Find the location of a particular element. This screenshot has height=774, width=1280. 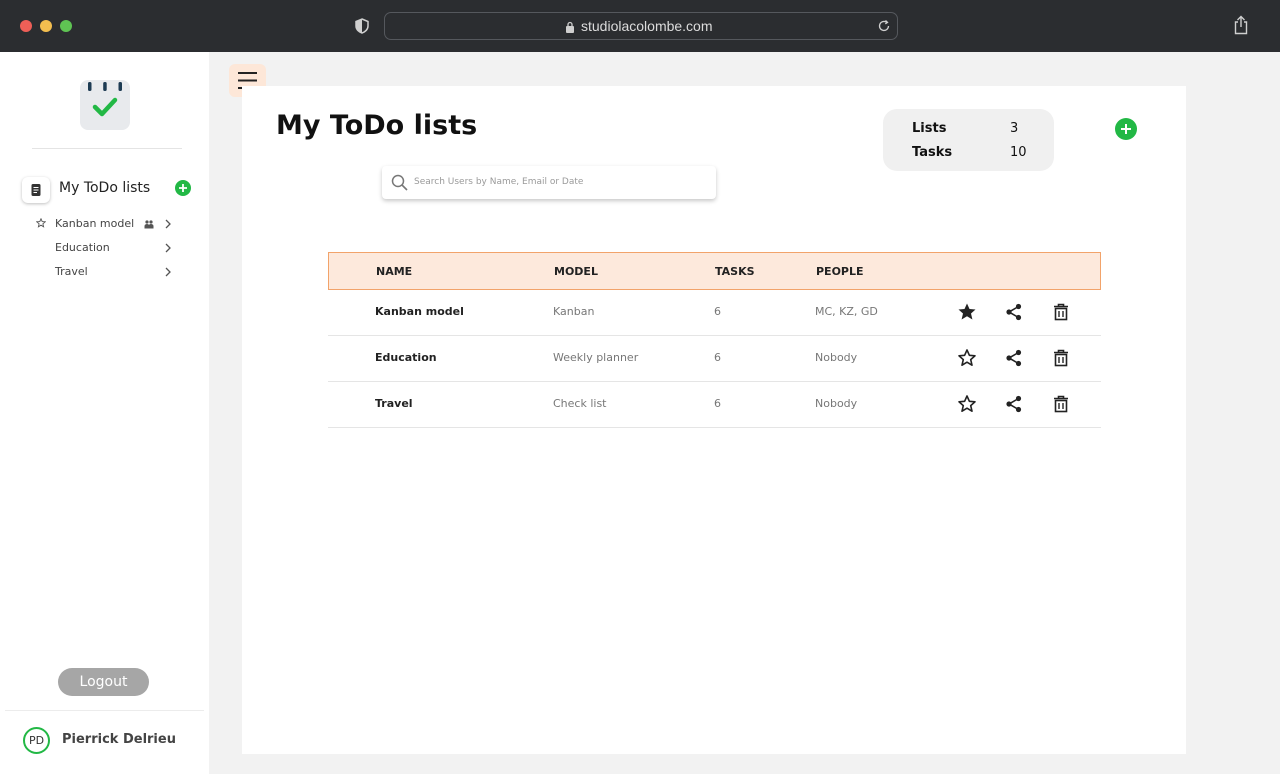

column-header-tasks: TASKS is located at coordinates (735, 271).